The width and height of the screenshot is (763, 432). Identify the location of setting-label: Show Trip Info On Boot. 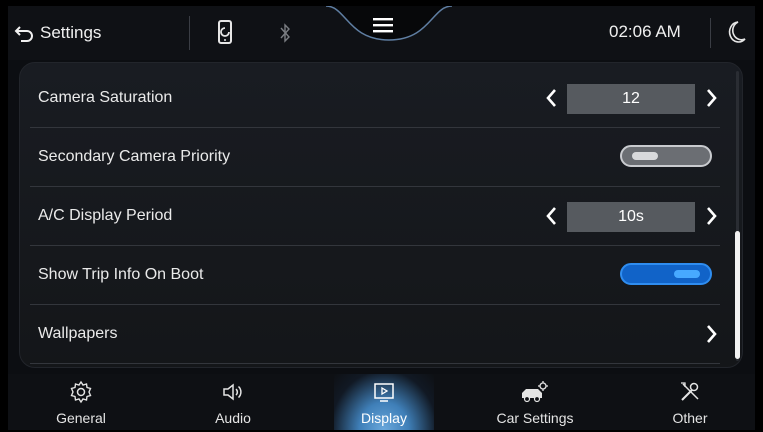
(121, 274).